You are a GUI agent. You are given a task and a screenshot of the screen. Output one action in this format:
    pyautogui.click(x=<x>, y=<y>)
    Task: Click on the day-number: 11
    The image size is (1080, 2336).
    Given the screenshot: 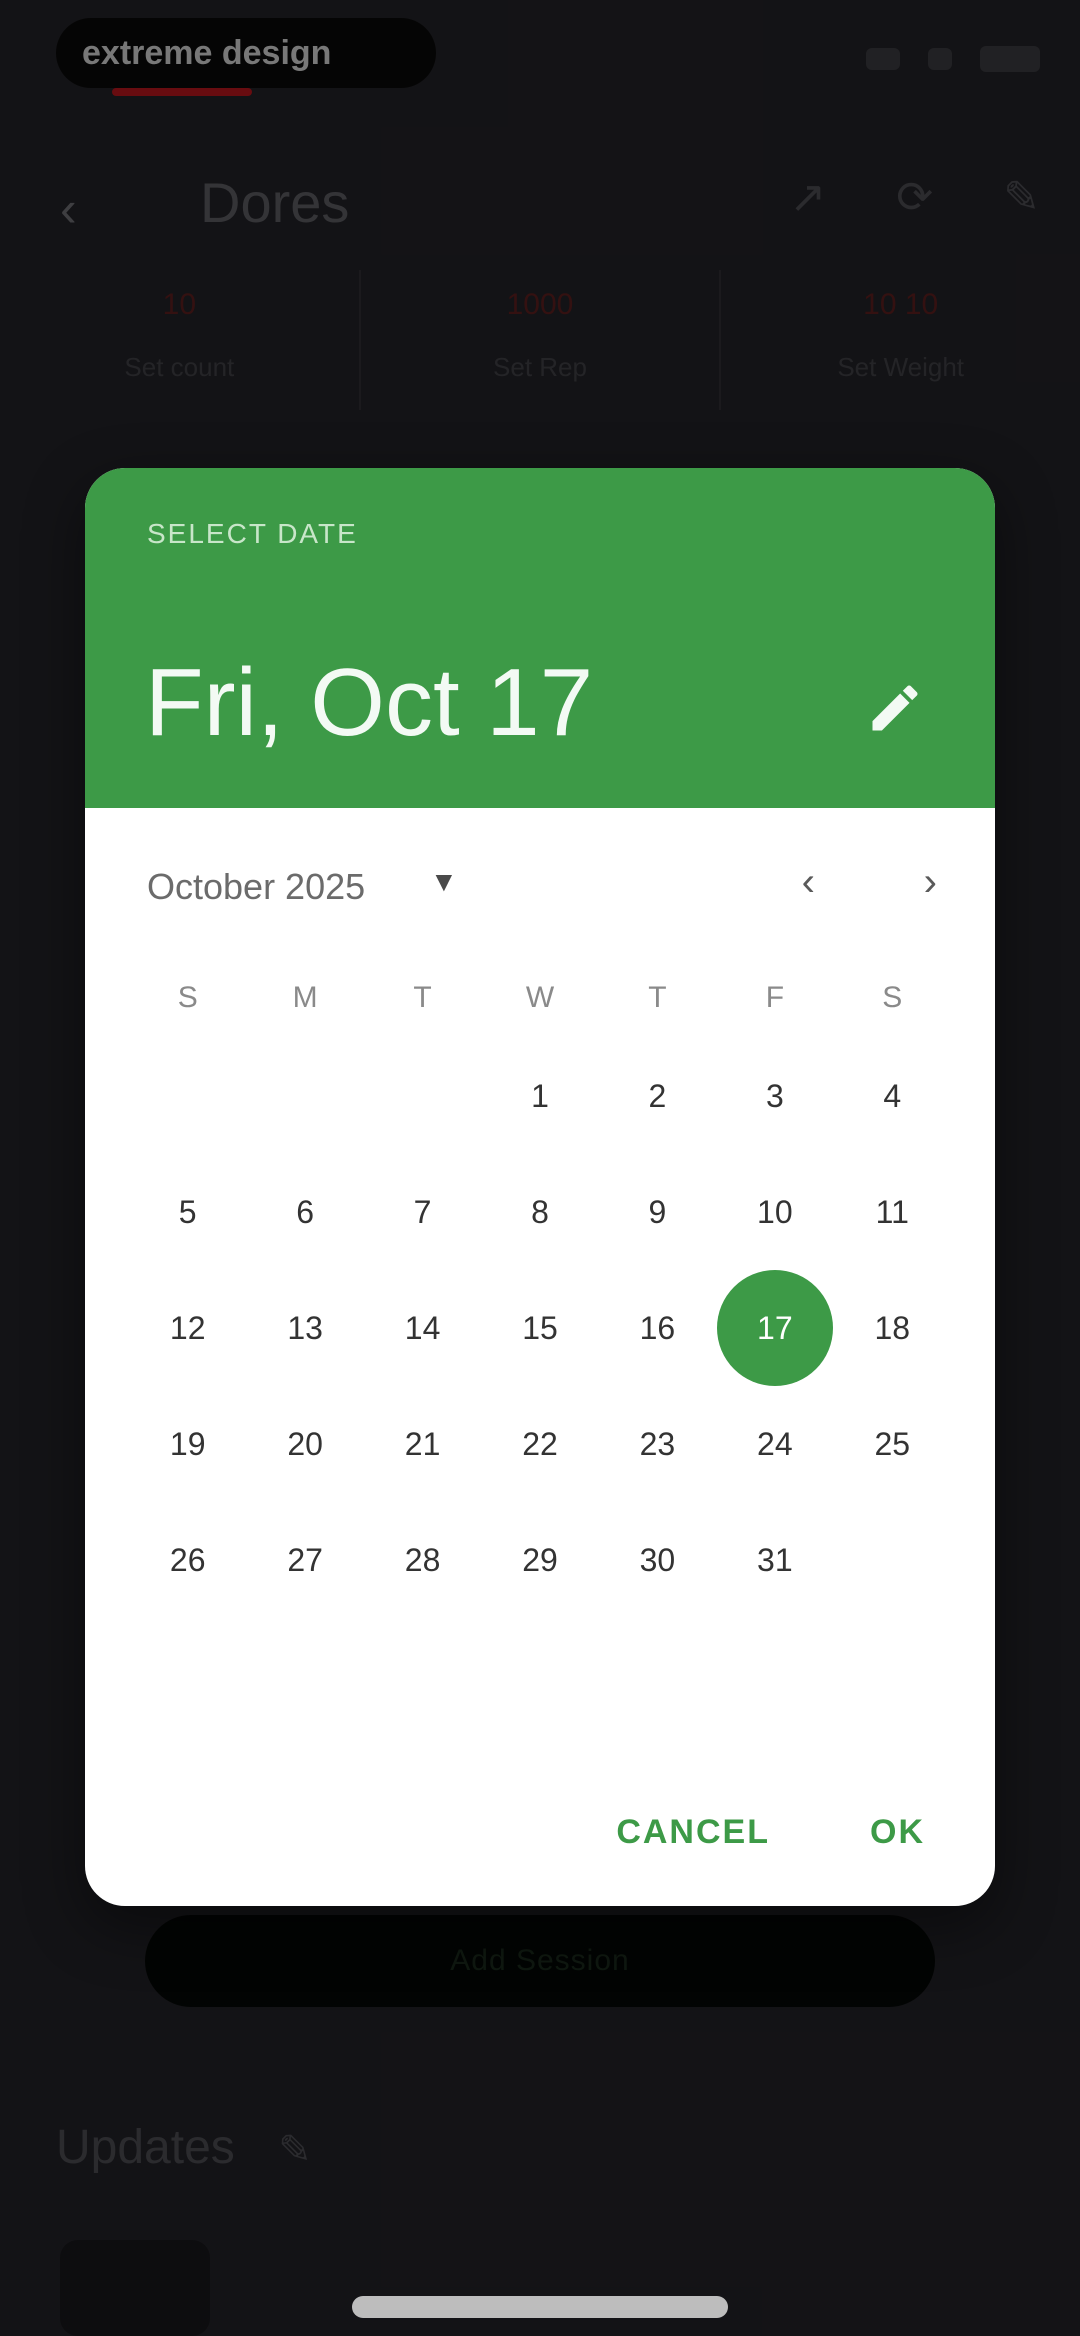 What is the action you would take?
    pyautogui.click(x=892, y=1211)
    